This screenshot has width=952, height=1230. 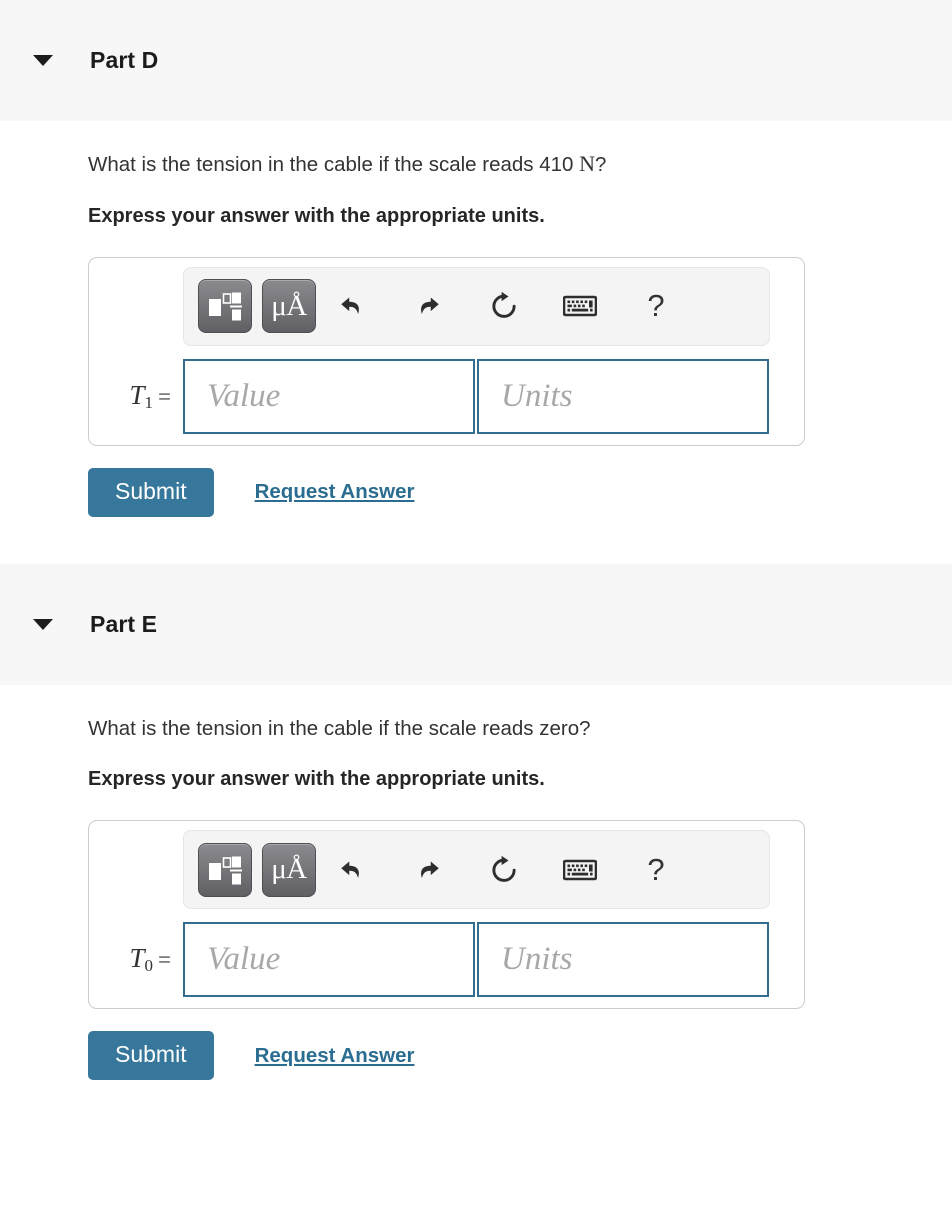 I want to click on variable-subscript: 0, so click(x=149, y=966).